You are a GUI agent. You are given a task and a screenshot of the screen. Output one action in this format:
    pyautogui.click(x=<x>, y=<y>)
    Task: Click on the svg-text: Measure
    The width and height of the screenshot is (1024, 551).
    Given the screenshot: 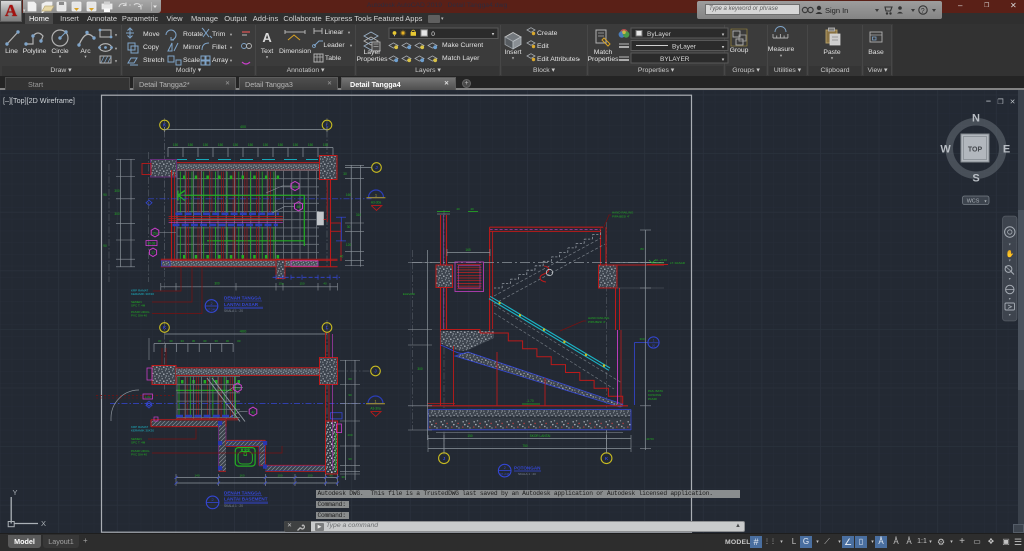 What is the action you would take?
    pyautogui.click(x=781, y=49)
    